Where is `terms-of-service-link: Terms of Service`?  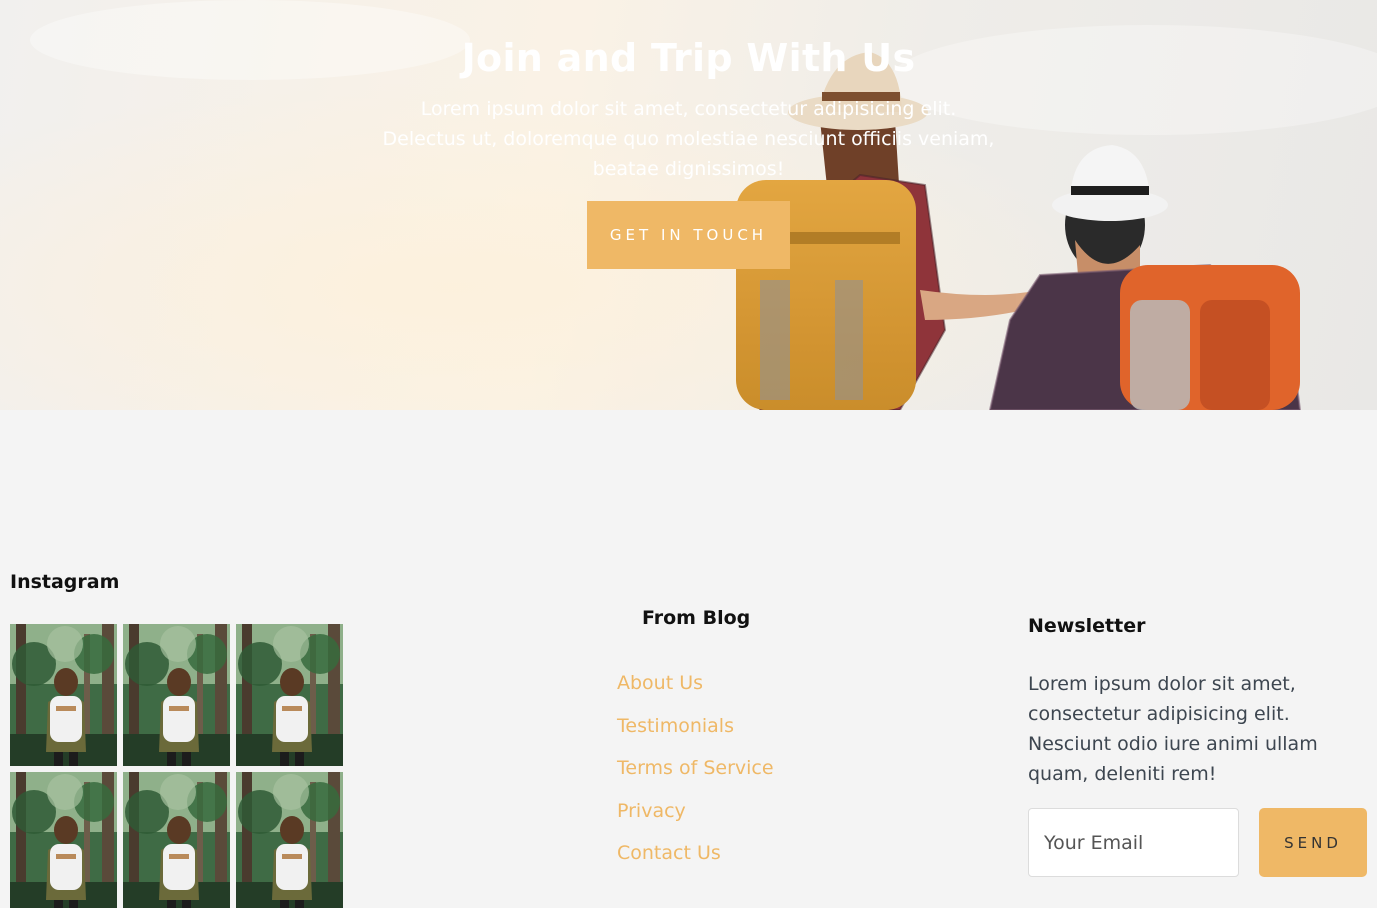
terms-of-service-link: Terms of Service is located at coordinates (695, 768).